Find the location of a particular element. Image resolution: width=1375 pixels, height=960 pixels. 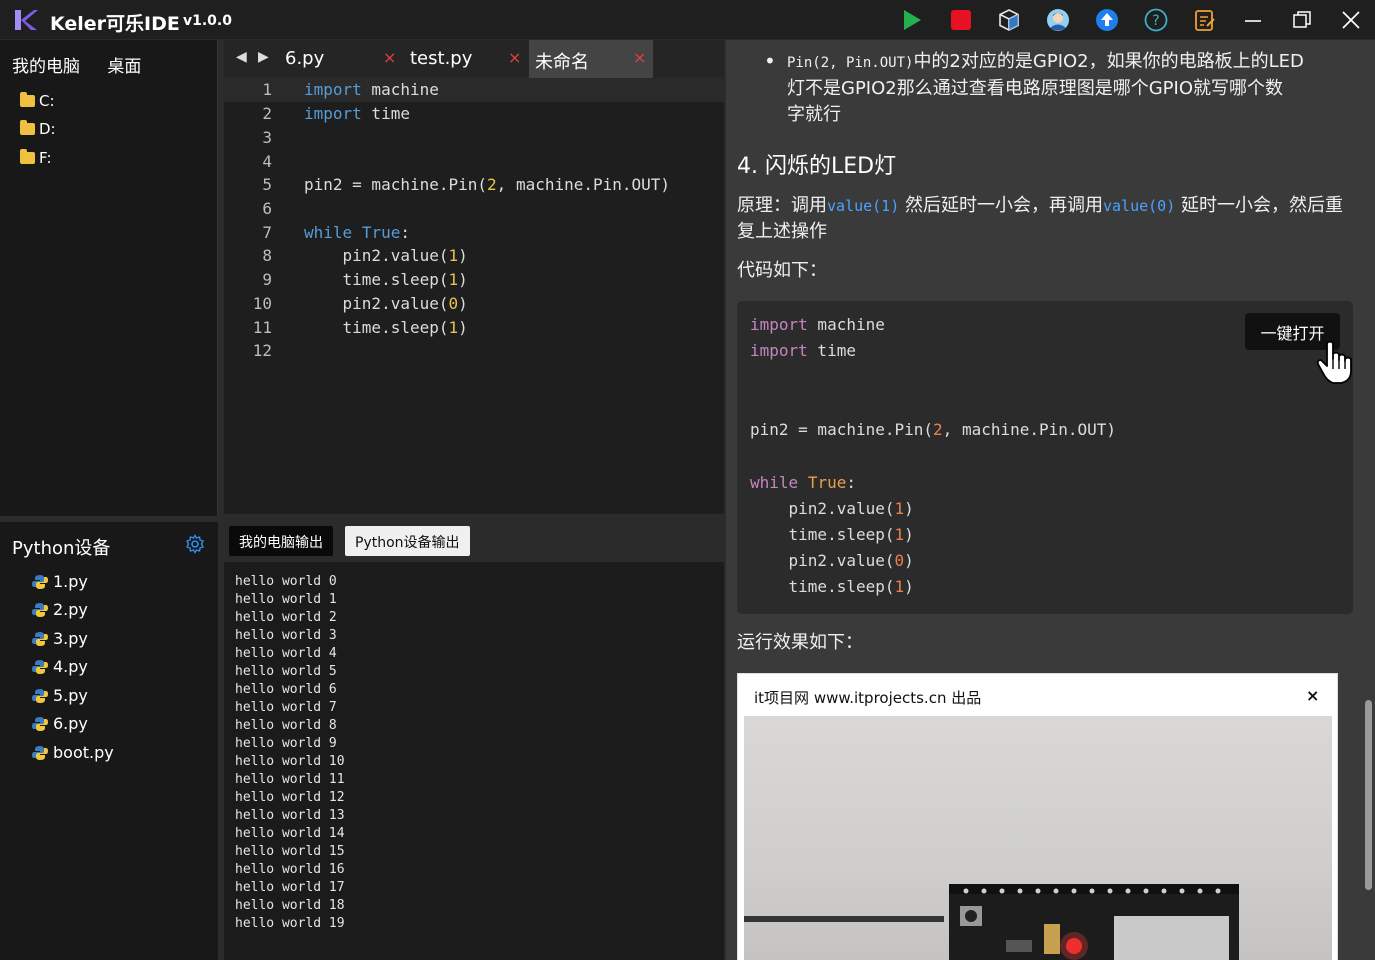

title-bar: Keler可乐IDE v1.0.0 ? is located at coordinates (687, 20).